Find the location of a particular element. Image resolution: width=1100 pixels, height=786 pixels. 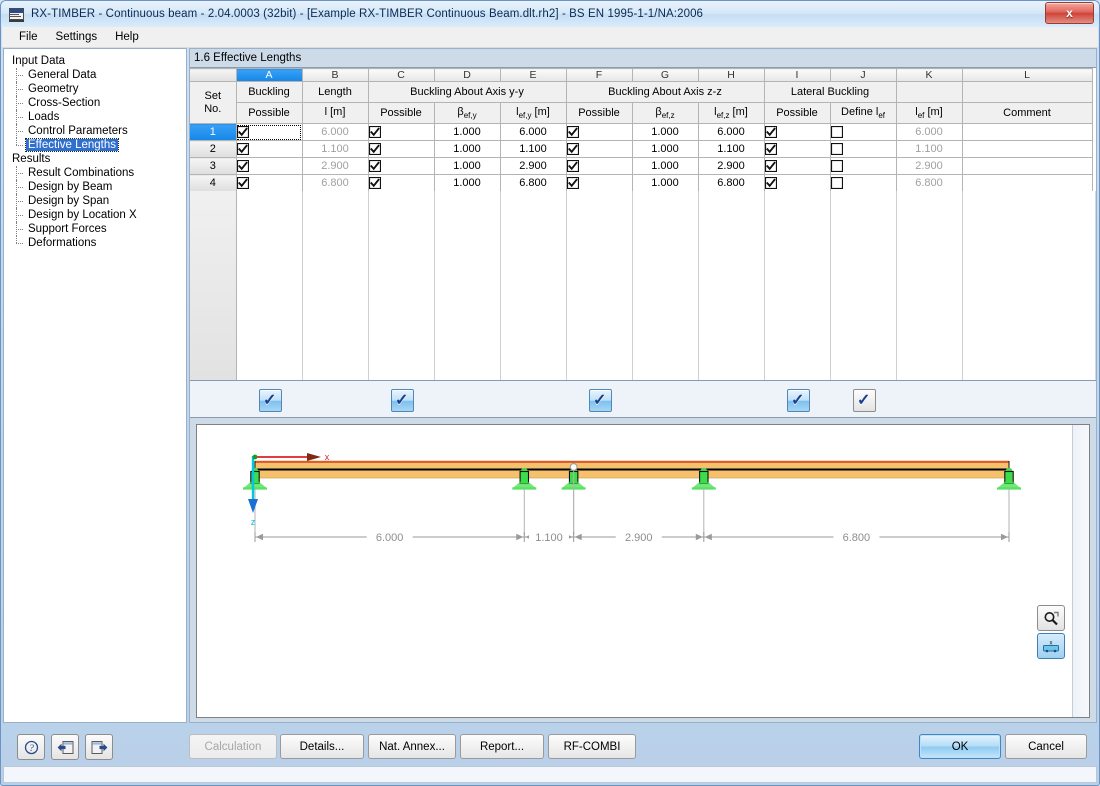

sidebar-item-control-parameters: Control Parameters is located at coordinates (98, 131).